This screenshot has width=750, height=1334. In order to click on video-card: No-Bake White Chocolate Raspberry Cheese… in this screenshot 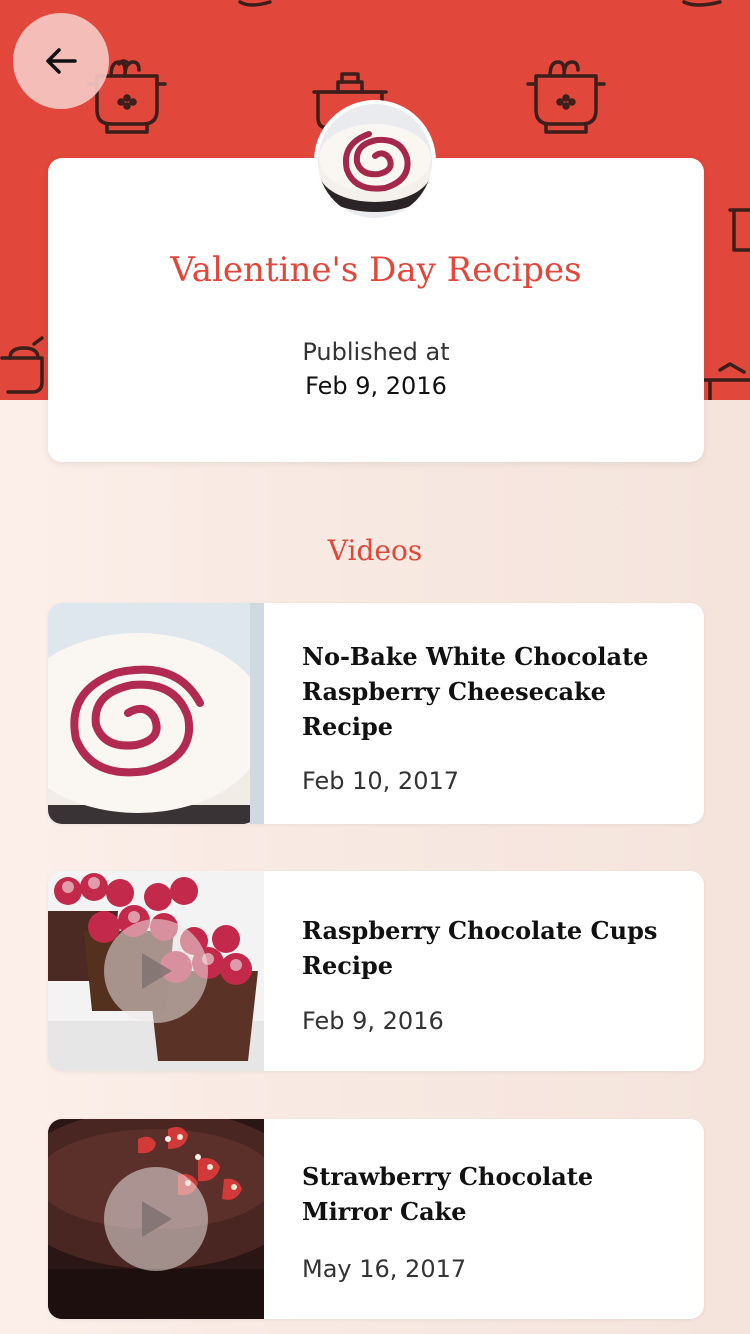, I will do `click(376, 713)`.